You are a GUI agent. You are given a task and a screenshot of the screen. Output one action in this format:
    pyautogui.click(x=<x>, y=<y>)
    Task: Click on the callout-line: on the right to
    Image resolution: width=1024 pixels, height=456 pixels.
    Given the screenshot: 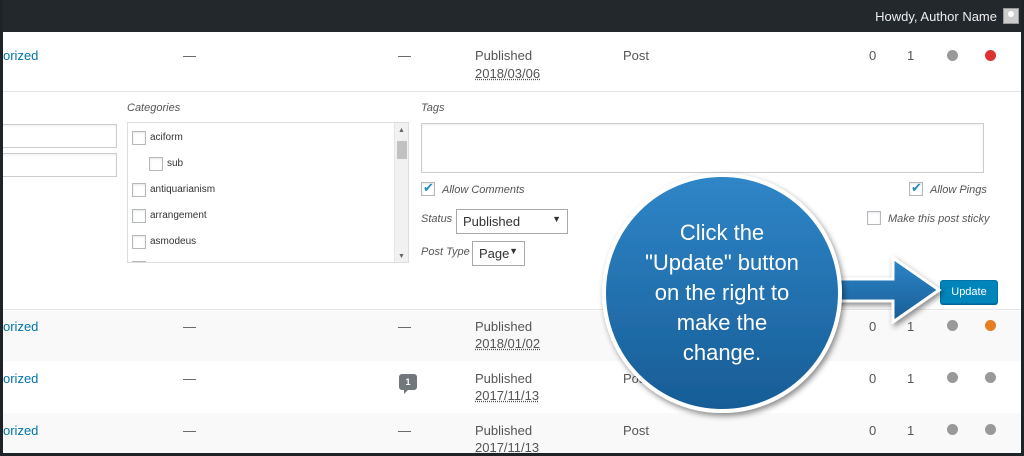 What is the action you would take?
    pyautogui.click(x=722, y=292)
    